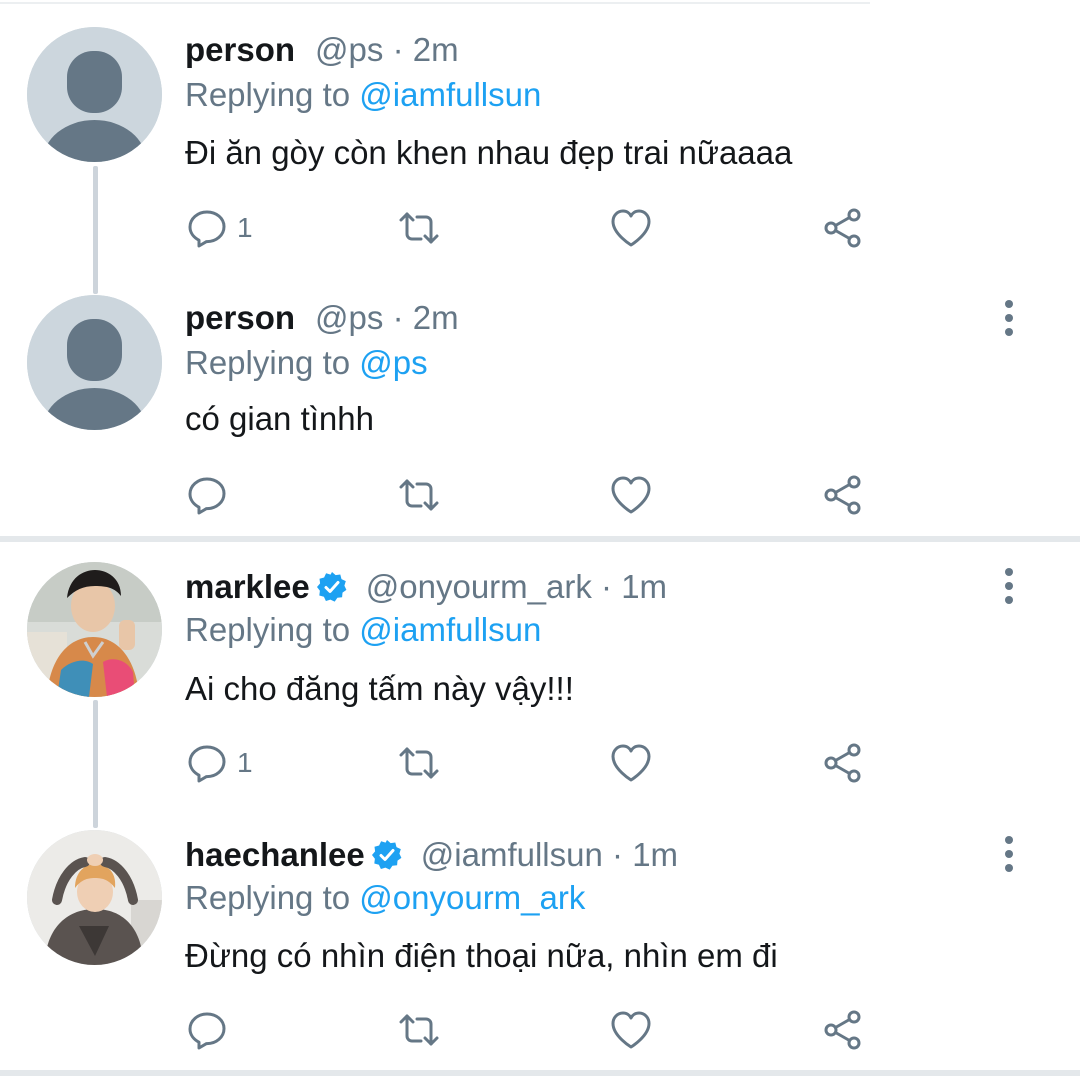  What do you see at coordinates (275, 854) in the screenshot?
I see `display-name: haechanlee` at bounding box center [275, 854].